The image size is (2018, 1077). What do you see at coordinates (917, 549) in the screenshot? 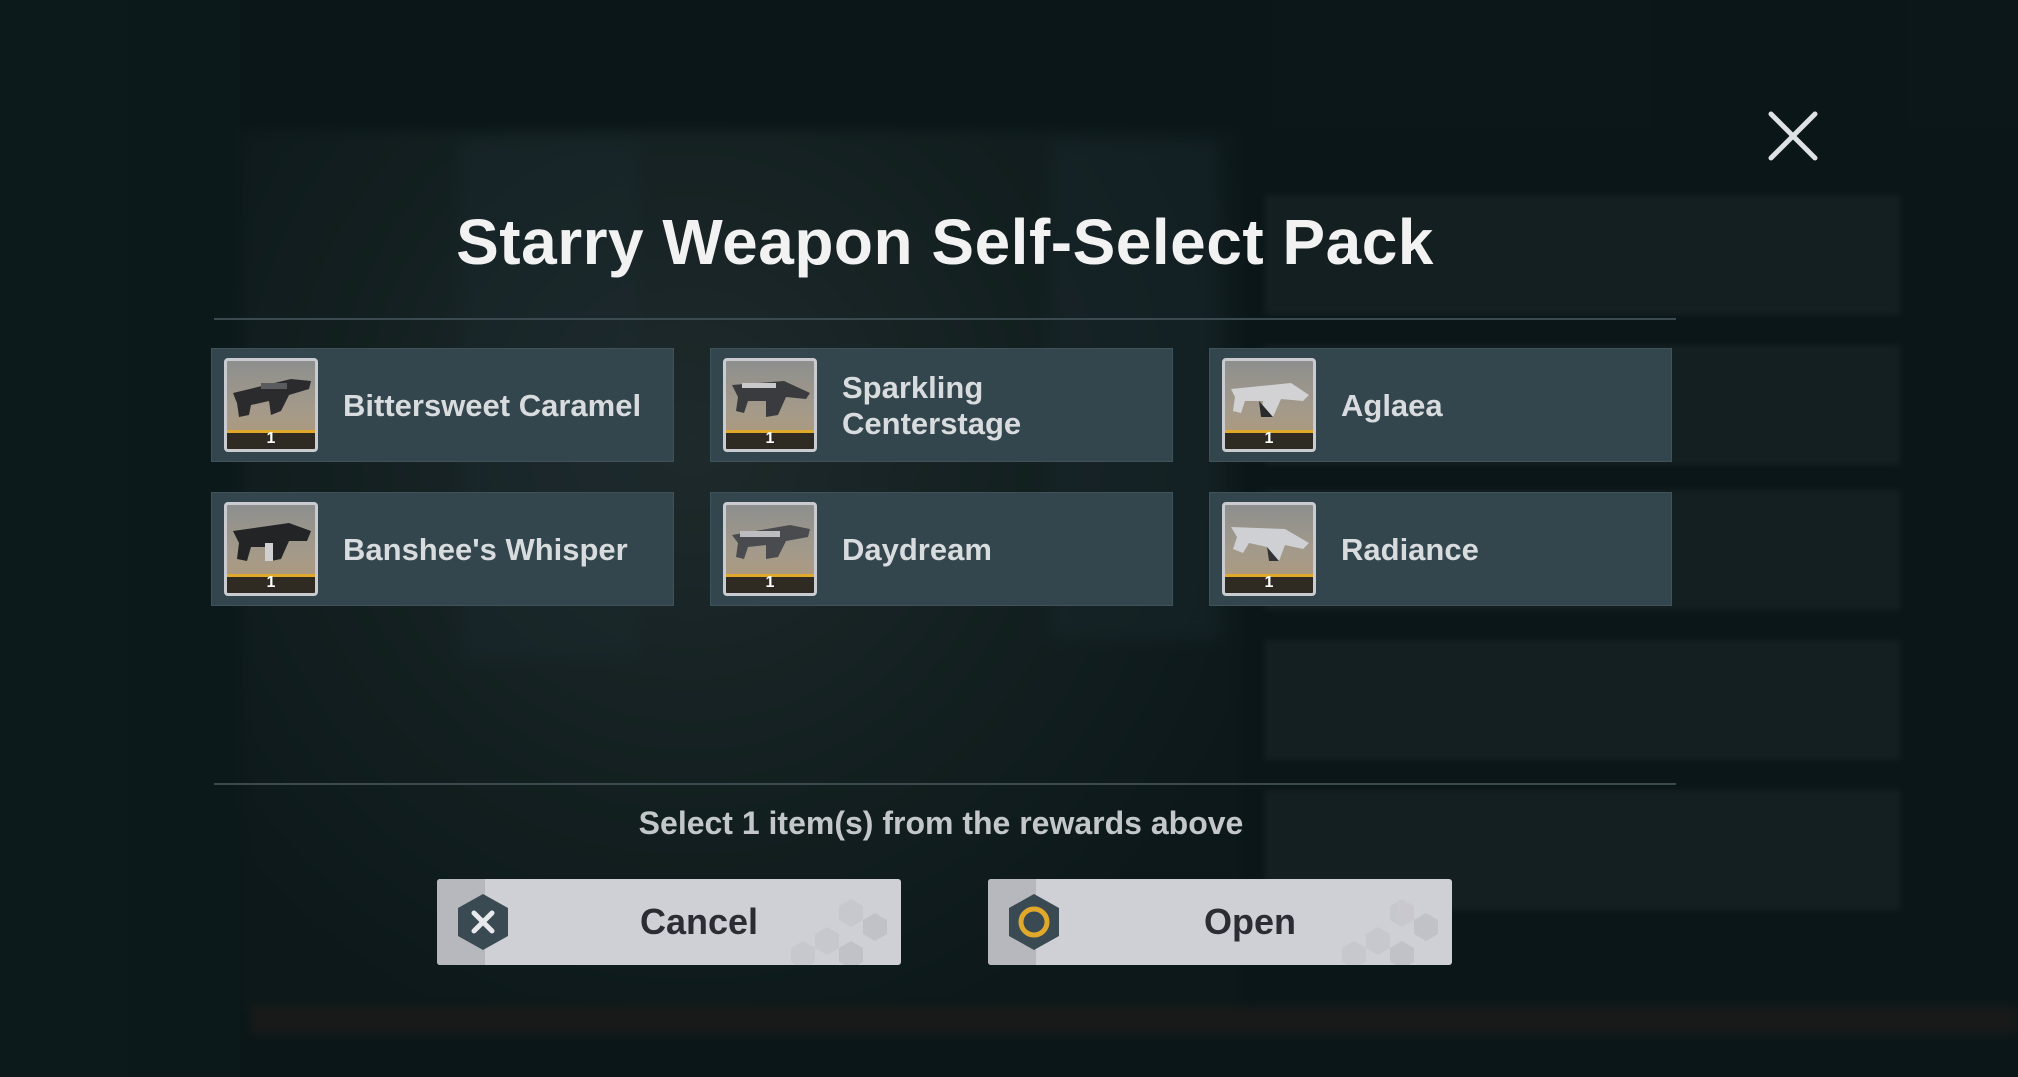
I see `reward-name: Daydream` at bounding box center [917, 549].